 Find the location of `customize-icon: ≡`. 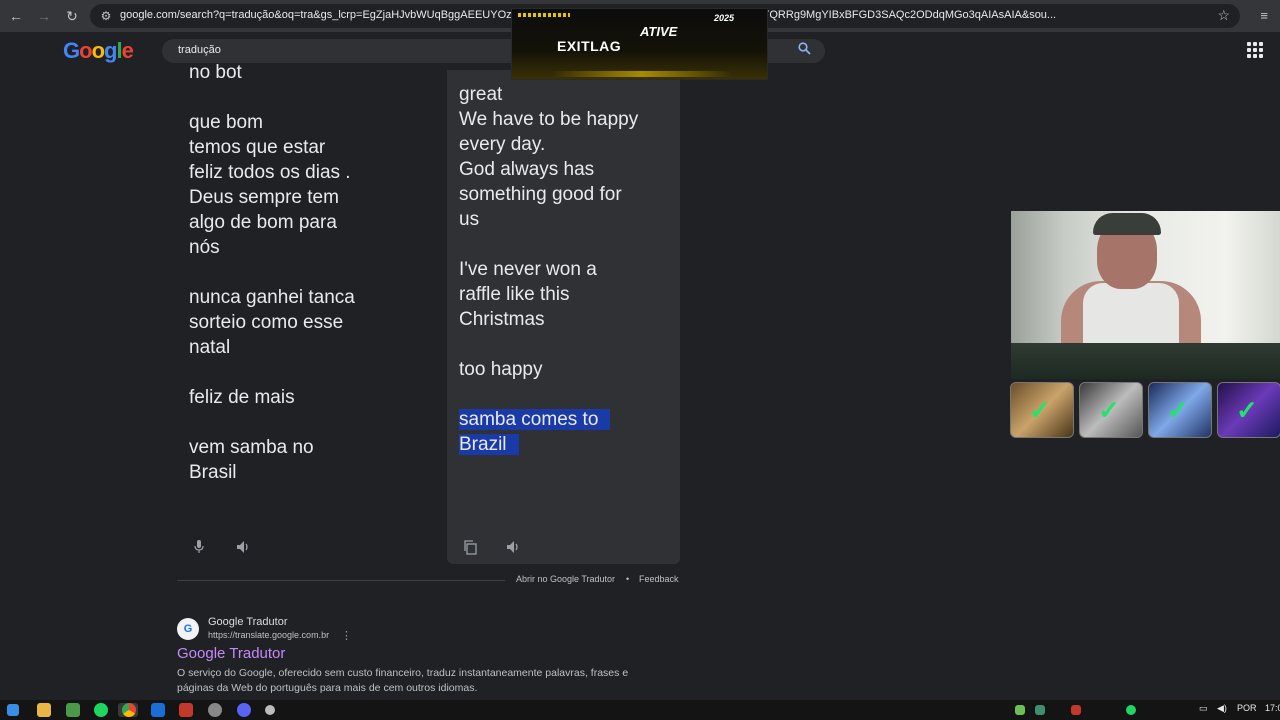

customize-icon: ≡ is located at coordinates (1264, 15).